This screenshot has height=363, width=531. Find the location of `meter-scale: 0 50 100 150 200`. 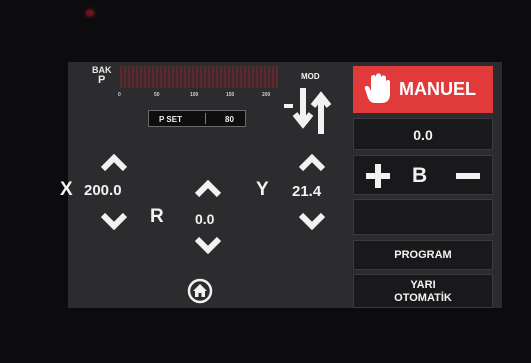

meter-scale: 0 50 100 150 200 is located at coordinates (199, 97).